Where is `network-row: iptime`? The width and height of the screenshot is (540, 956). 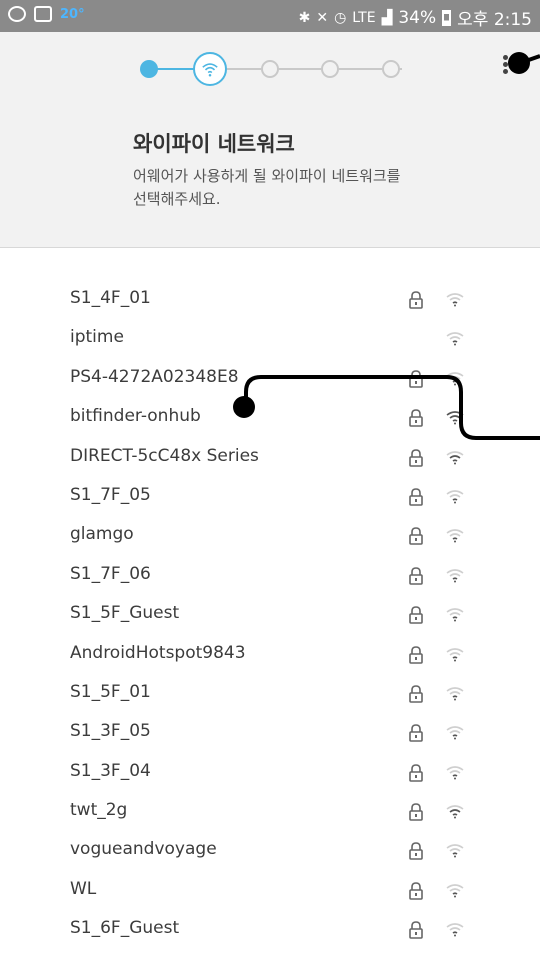 network-row: iptime is located at coordinates (270, 338).